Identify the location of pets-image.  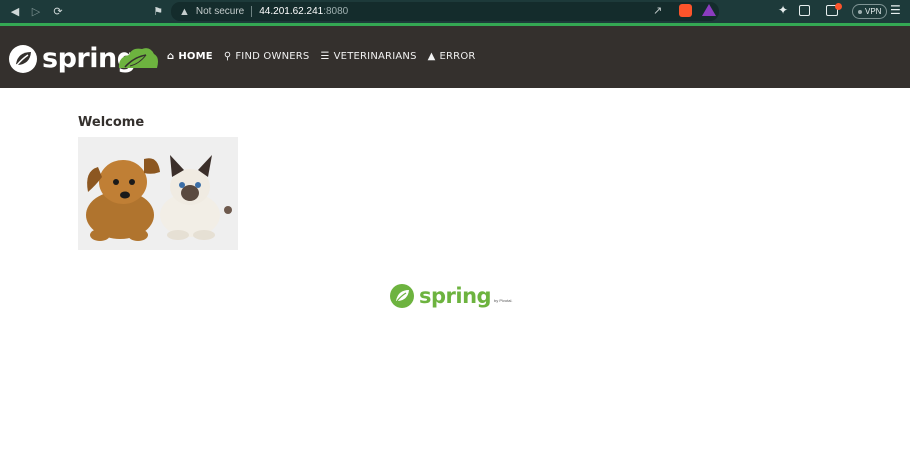
(158, 193).